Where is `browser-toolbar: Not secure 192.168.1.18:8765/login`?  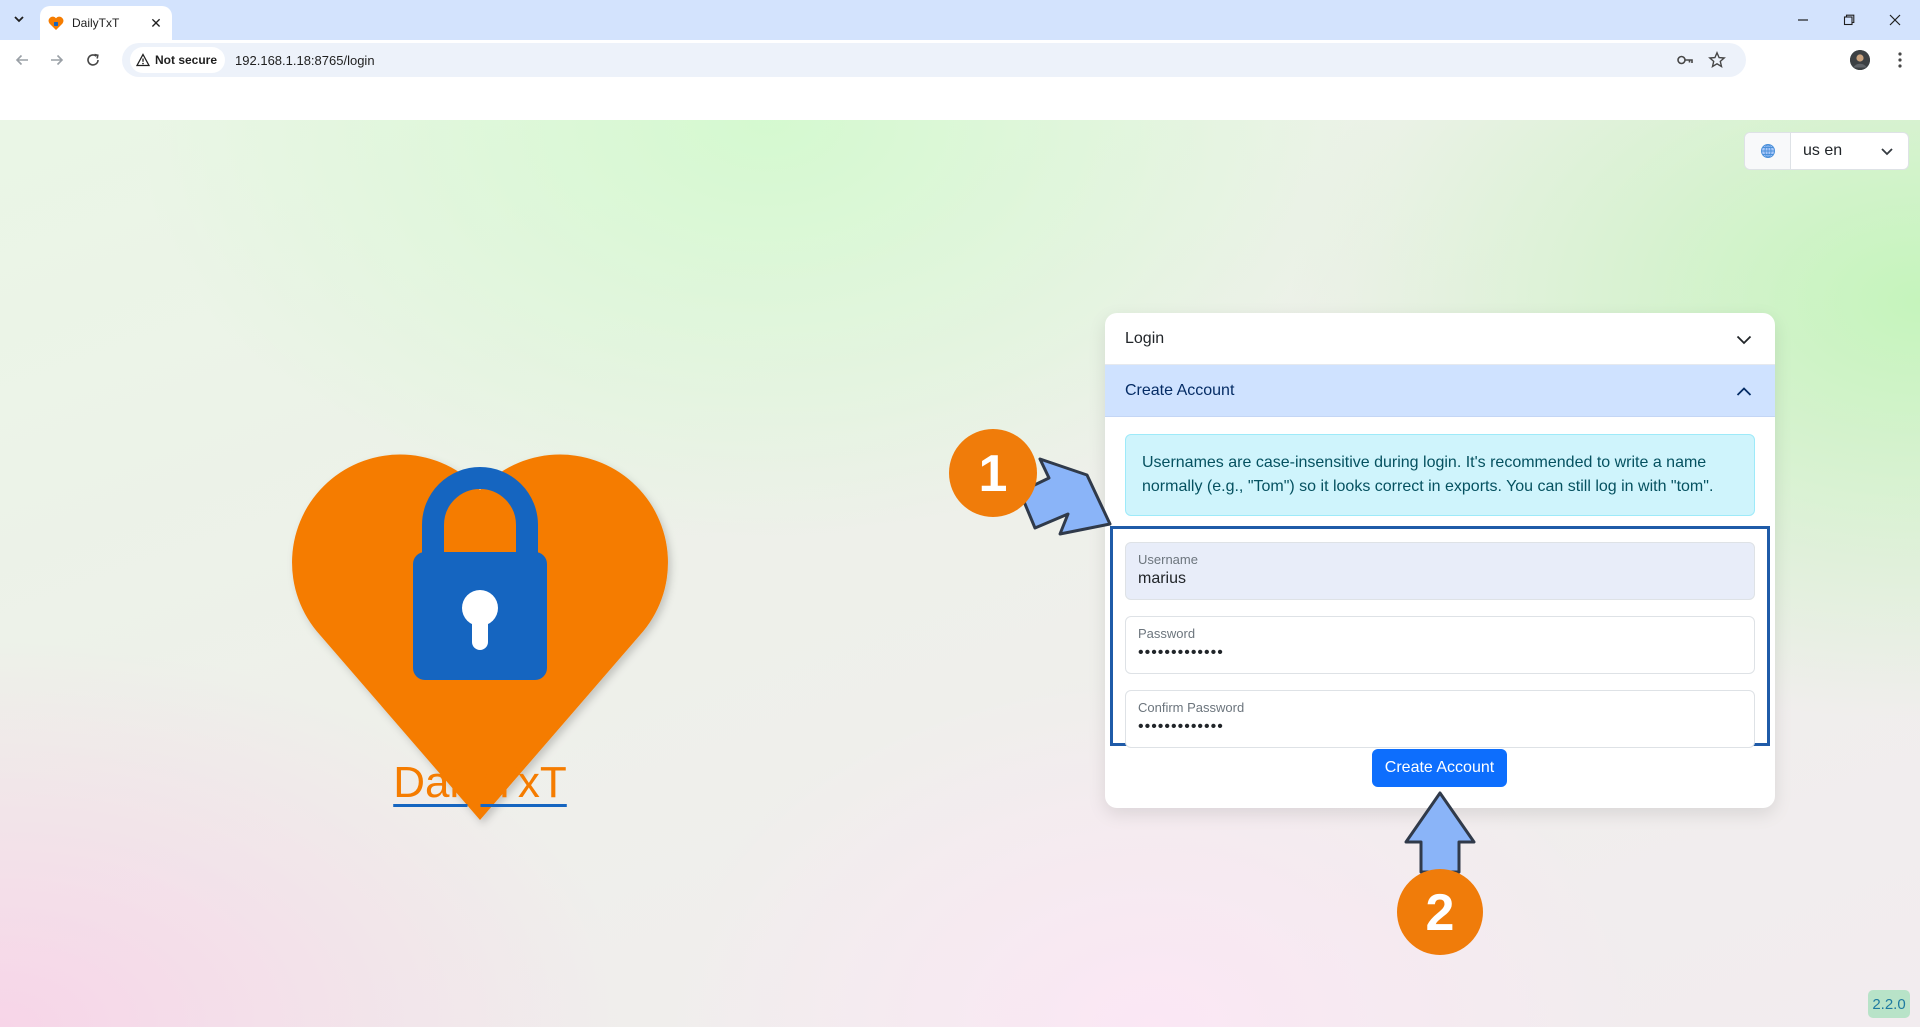 browser-toolbar: Not secure 192.168.1.18:8765/login is located at coordinates (960, 60).